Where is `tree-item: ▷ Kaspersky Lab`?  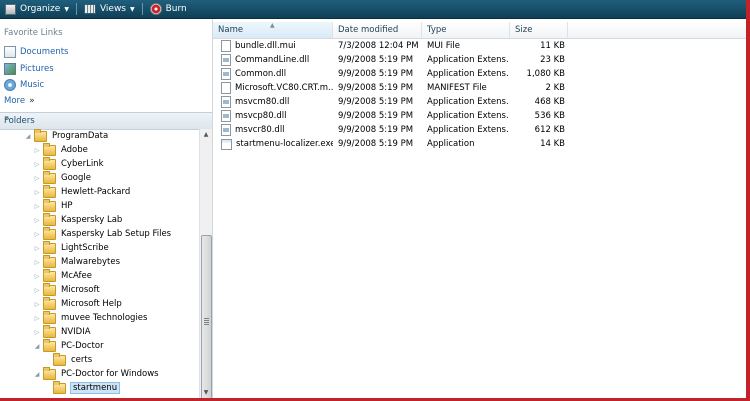 tree-item: ▷ Kaspersky Lab is located at coordinates (77, 219).